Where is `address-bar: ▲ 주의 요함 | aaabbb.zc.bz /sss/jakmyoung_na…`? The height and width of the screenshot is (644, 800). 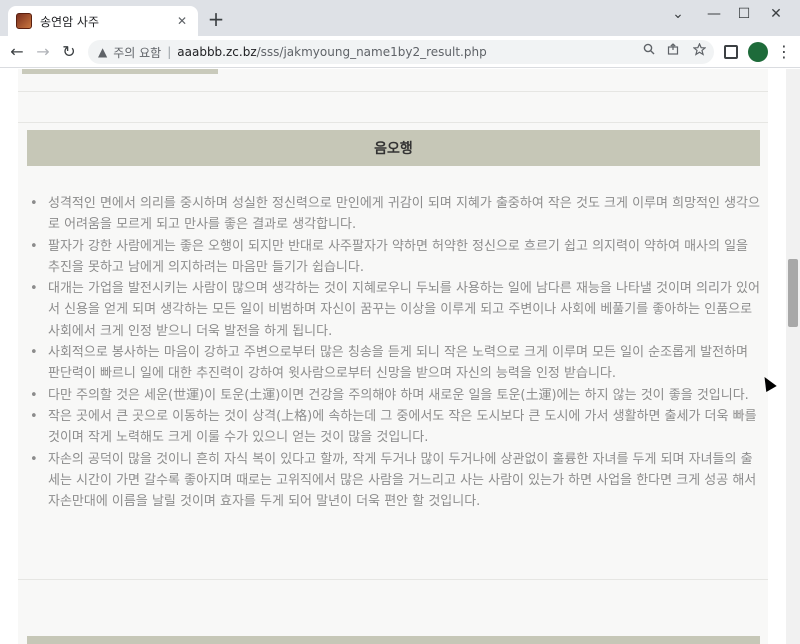 address-bar: ▲ 주의 요함 | aaabbb.zc.bz /sss/jakmyoung_na… is located at coordinates (401, 52).